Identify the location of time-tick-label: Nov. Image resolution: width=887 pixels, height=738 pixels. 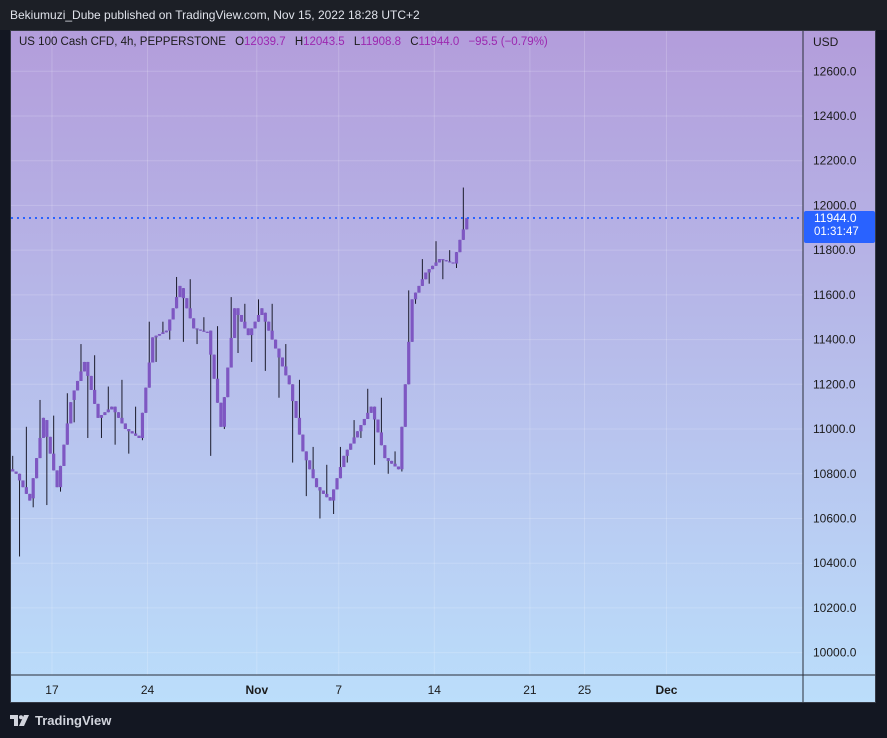
(256, 690).